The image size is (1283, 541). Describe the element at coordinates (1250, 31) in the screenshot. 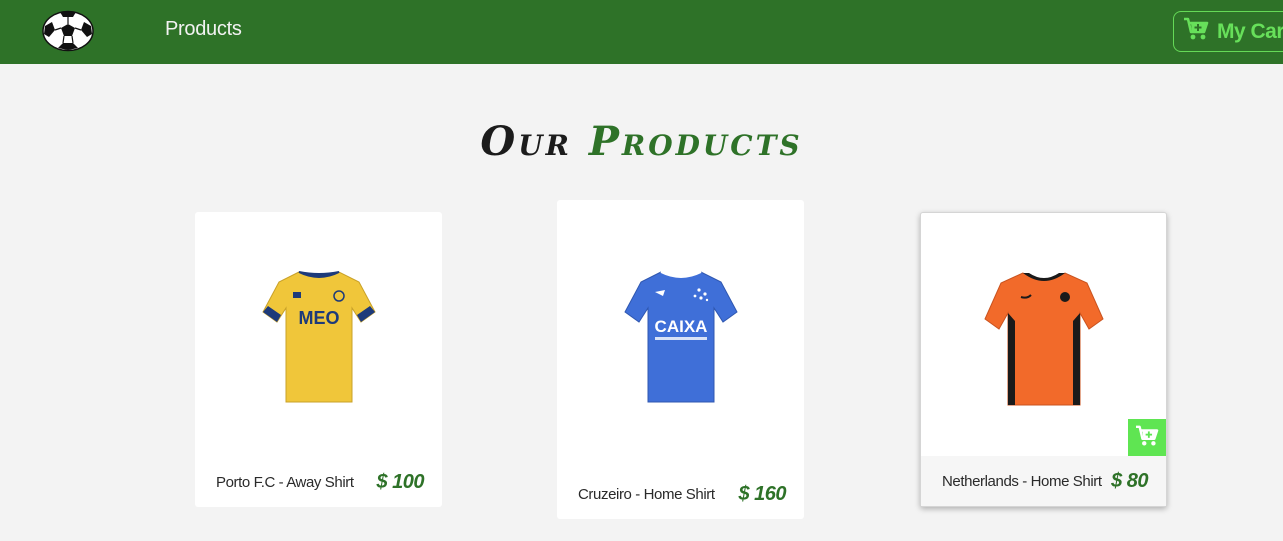

I see `my-cart-label: My Cart` at that location.